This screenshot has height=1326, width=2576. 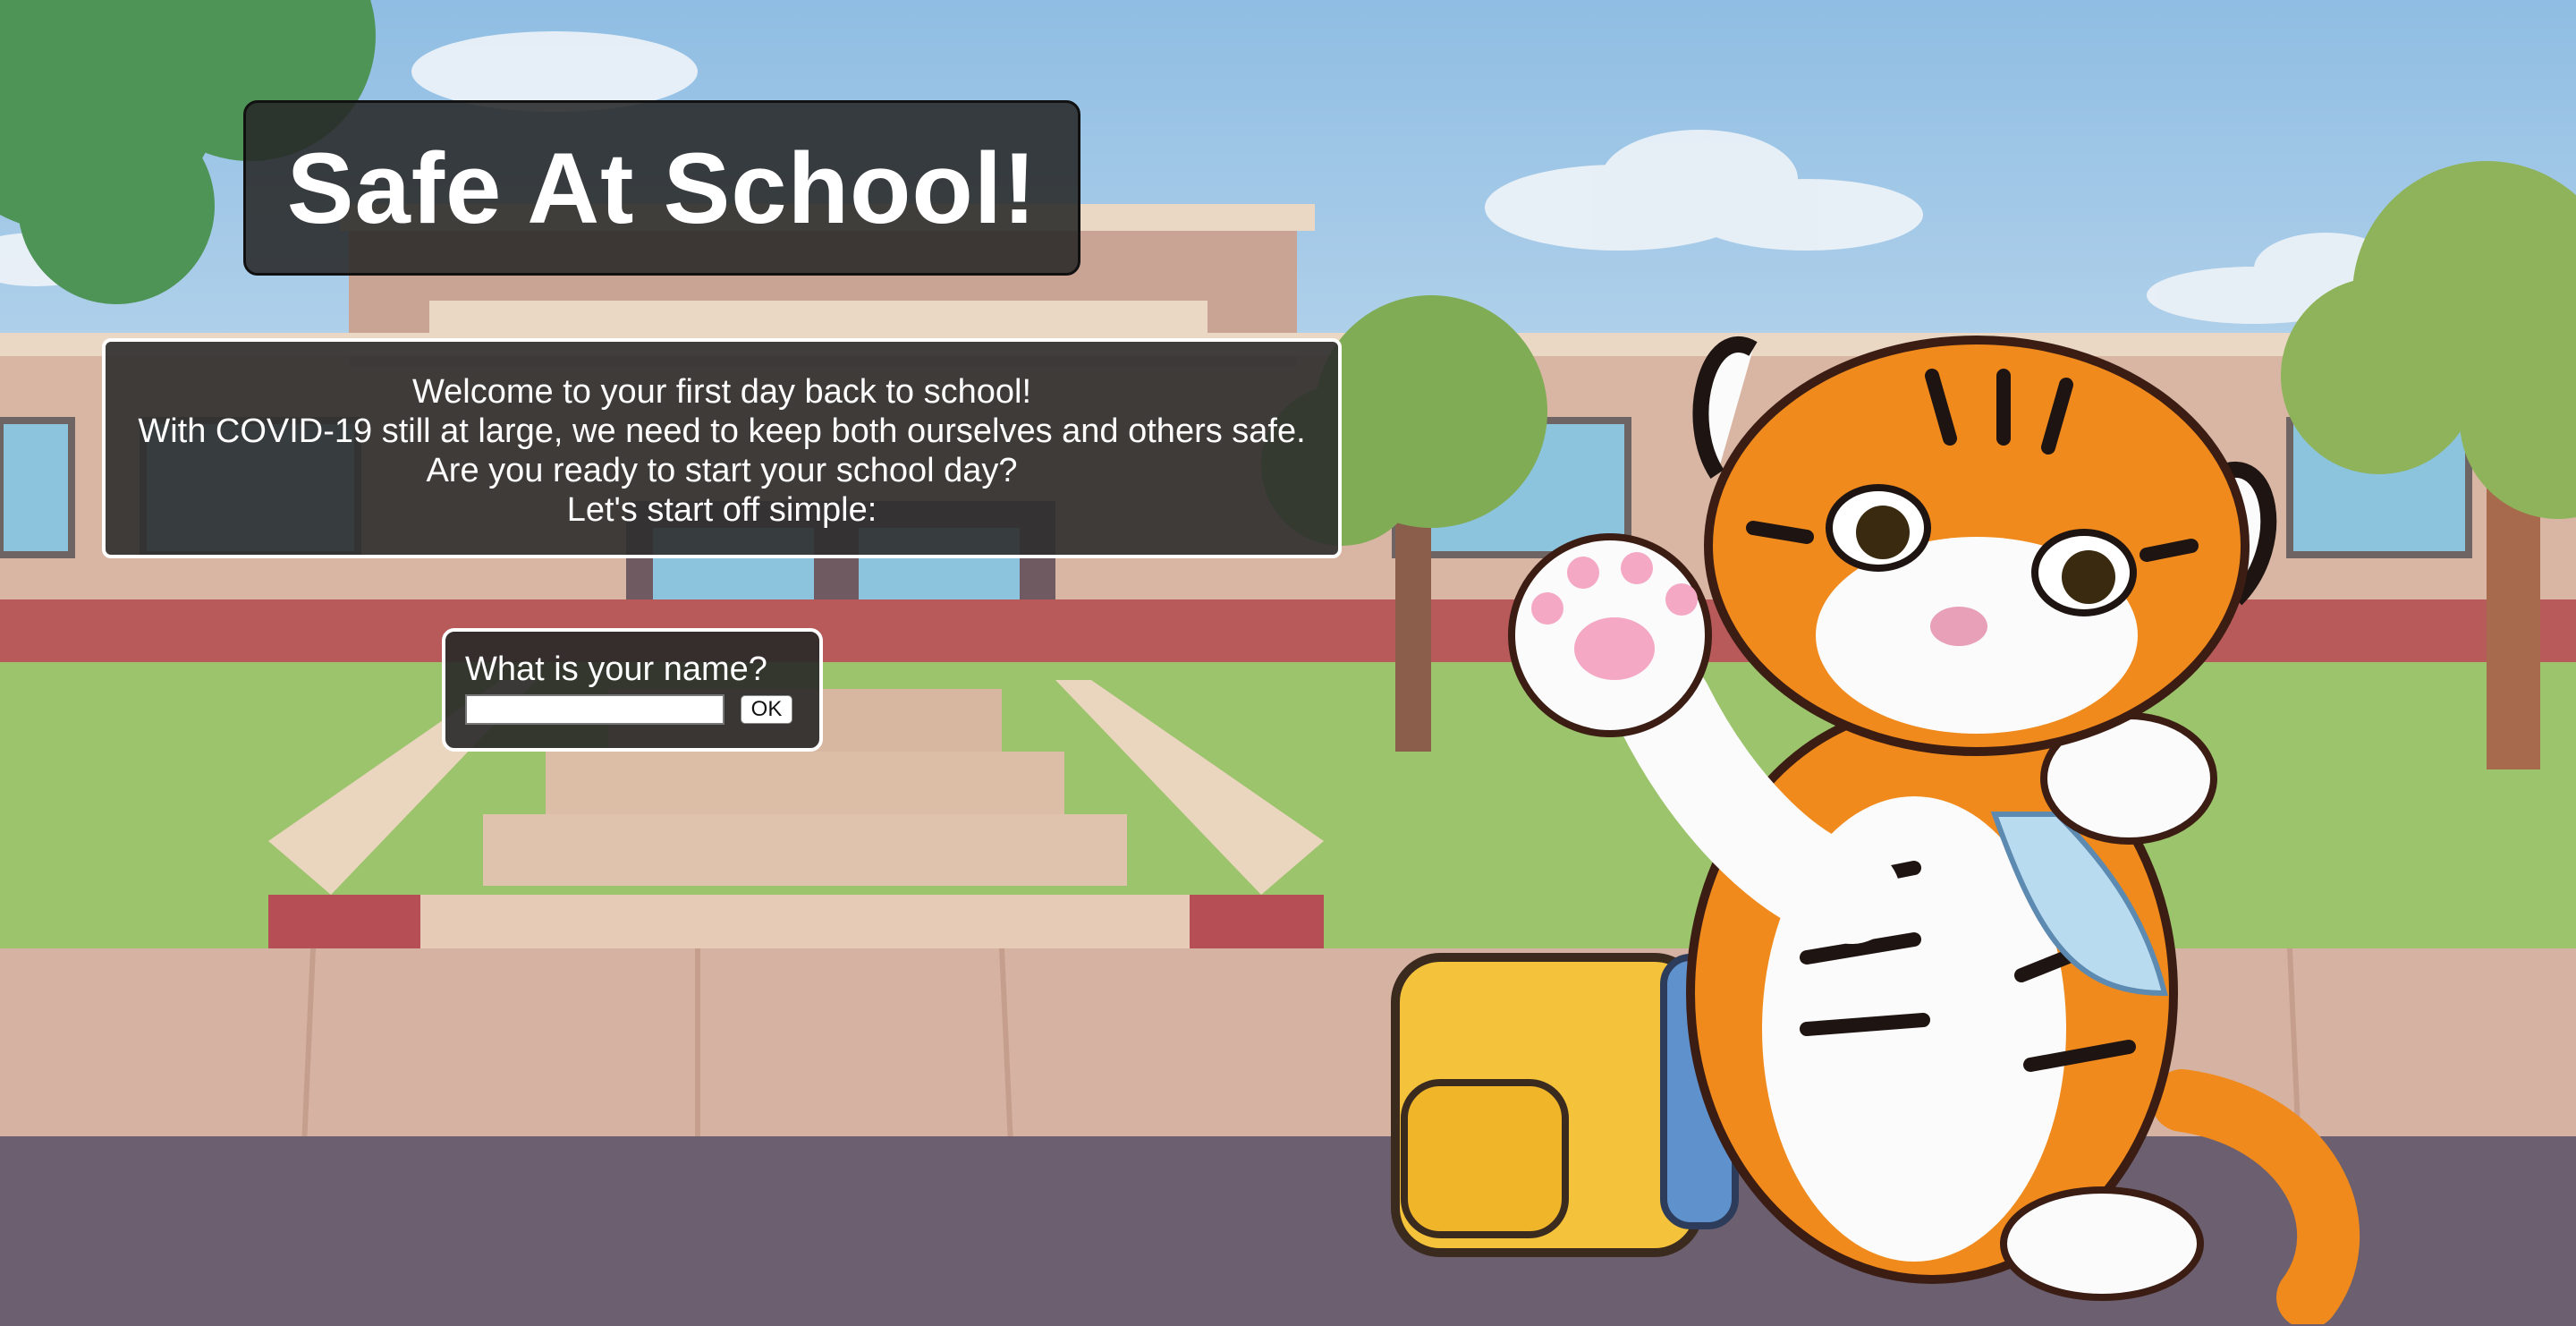 I want to click on name-input-row: OK, so click(x=642, y=709).